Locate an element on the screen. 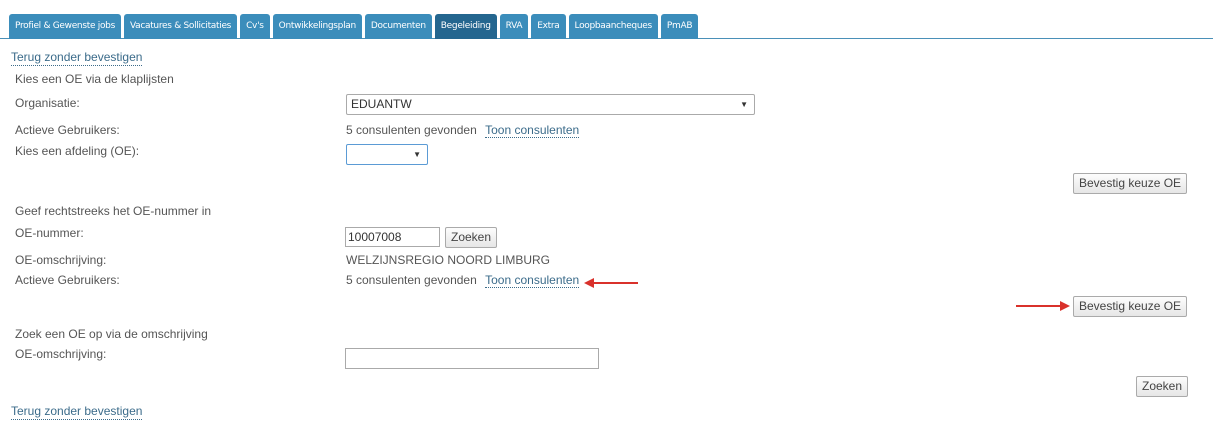  show-consultants-link-1: Toon consulenten is located at coordinates (532, 130).